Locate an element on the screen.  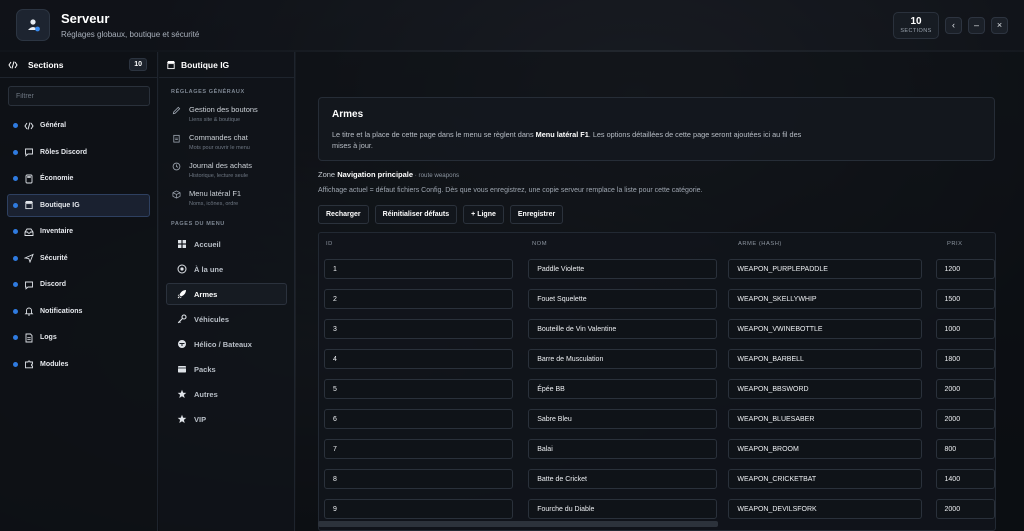
price-field: 1500 is located at coordinates (965, 299).